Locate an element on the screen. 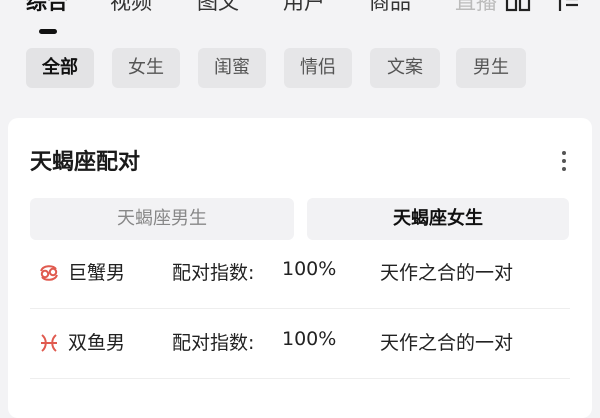 The height and width of the screenshot is (418, 600). match-row: 巨蟹男 配对指数: 100% 天作之合的一对 is located at coordinates (300, 274).